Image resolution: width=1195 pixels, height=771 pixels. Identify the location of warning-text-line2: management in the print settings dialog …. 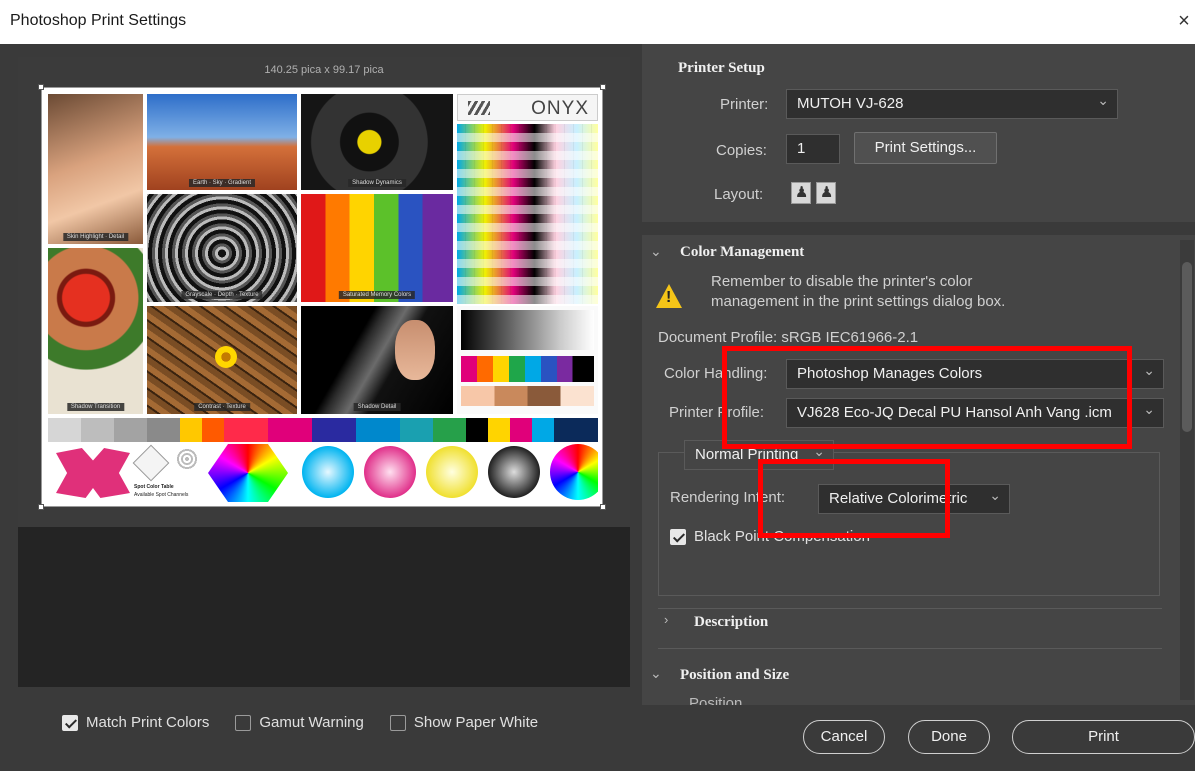
(858, 301).